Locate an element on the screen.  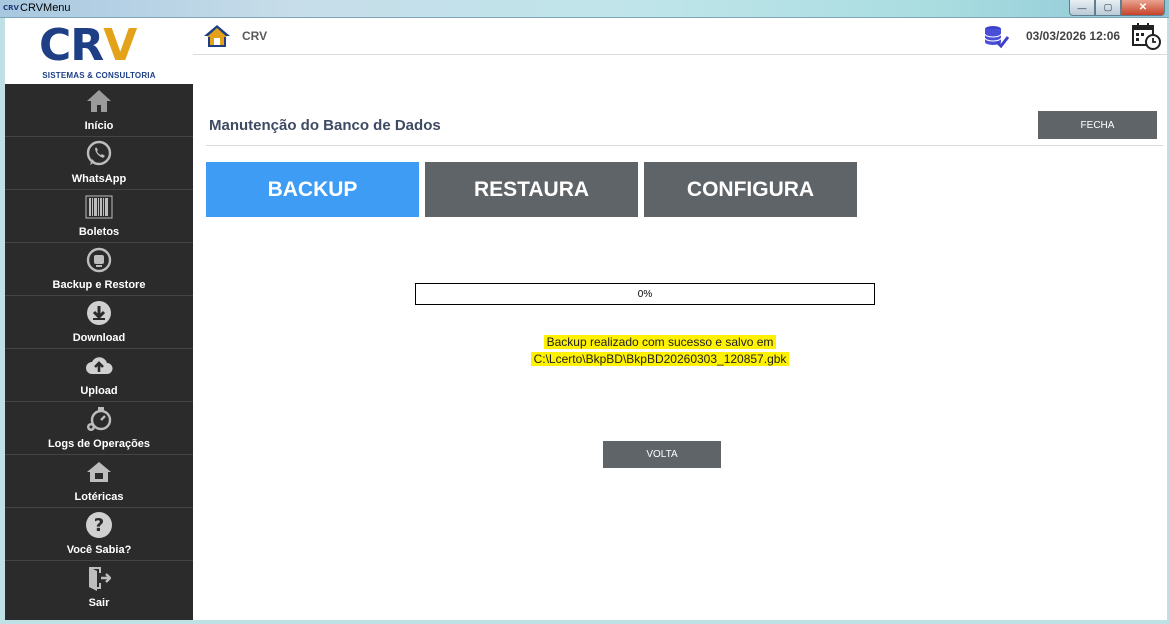
sidebar-item-whatsapp: WhatsApp is located at coordinates (99, 163).